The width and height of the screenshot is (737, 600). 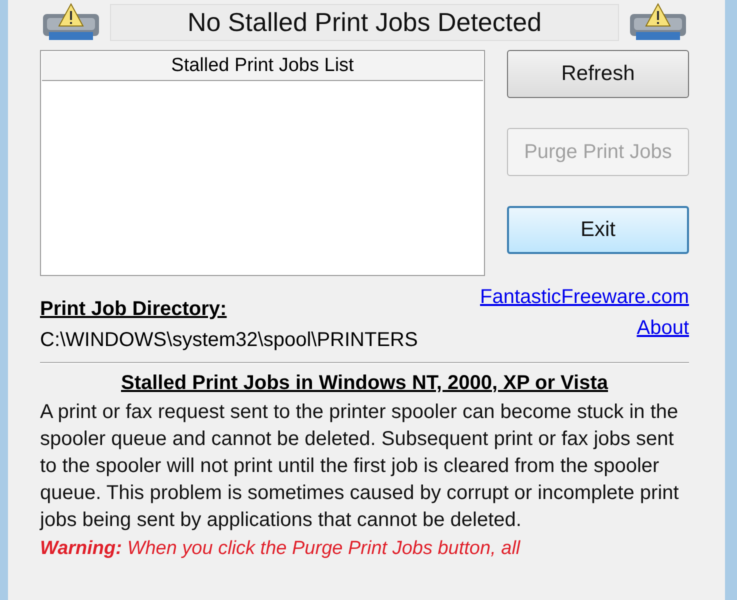 I want to click on list-header: Stalled Print Jobs List, so click(x=262, y=66).